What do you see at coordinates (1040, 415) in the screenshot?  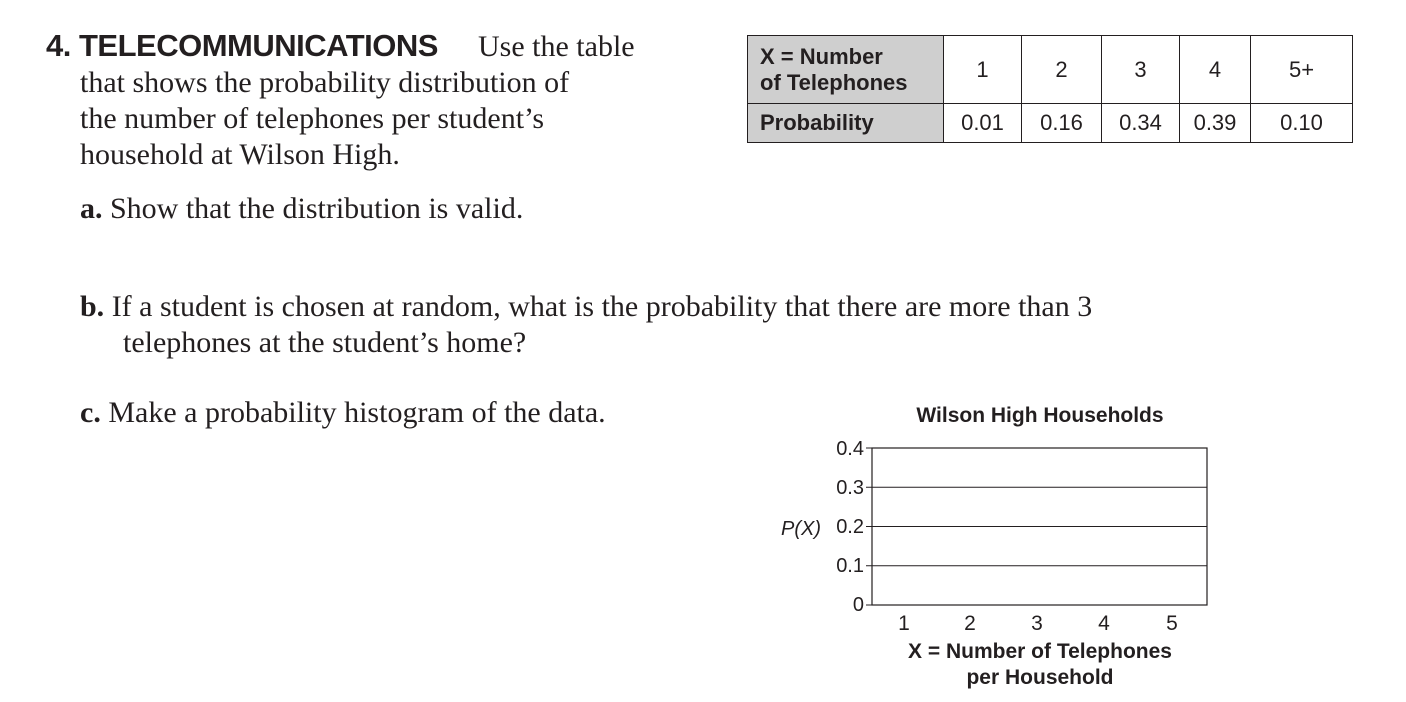 I see `chart-title: Wilson High Households` at bounding box center [1040, 415].